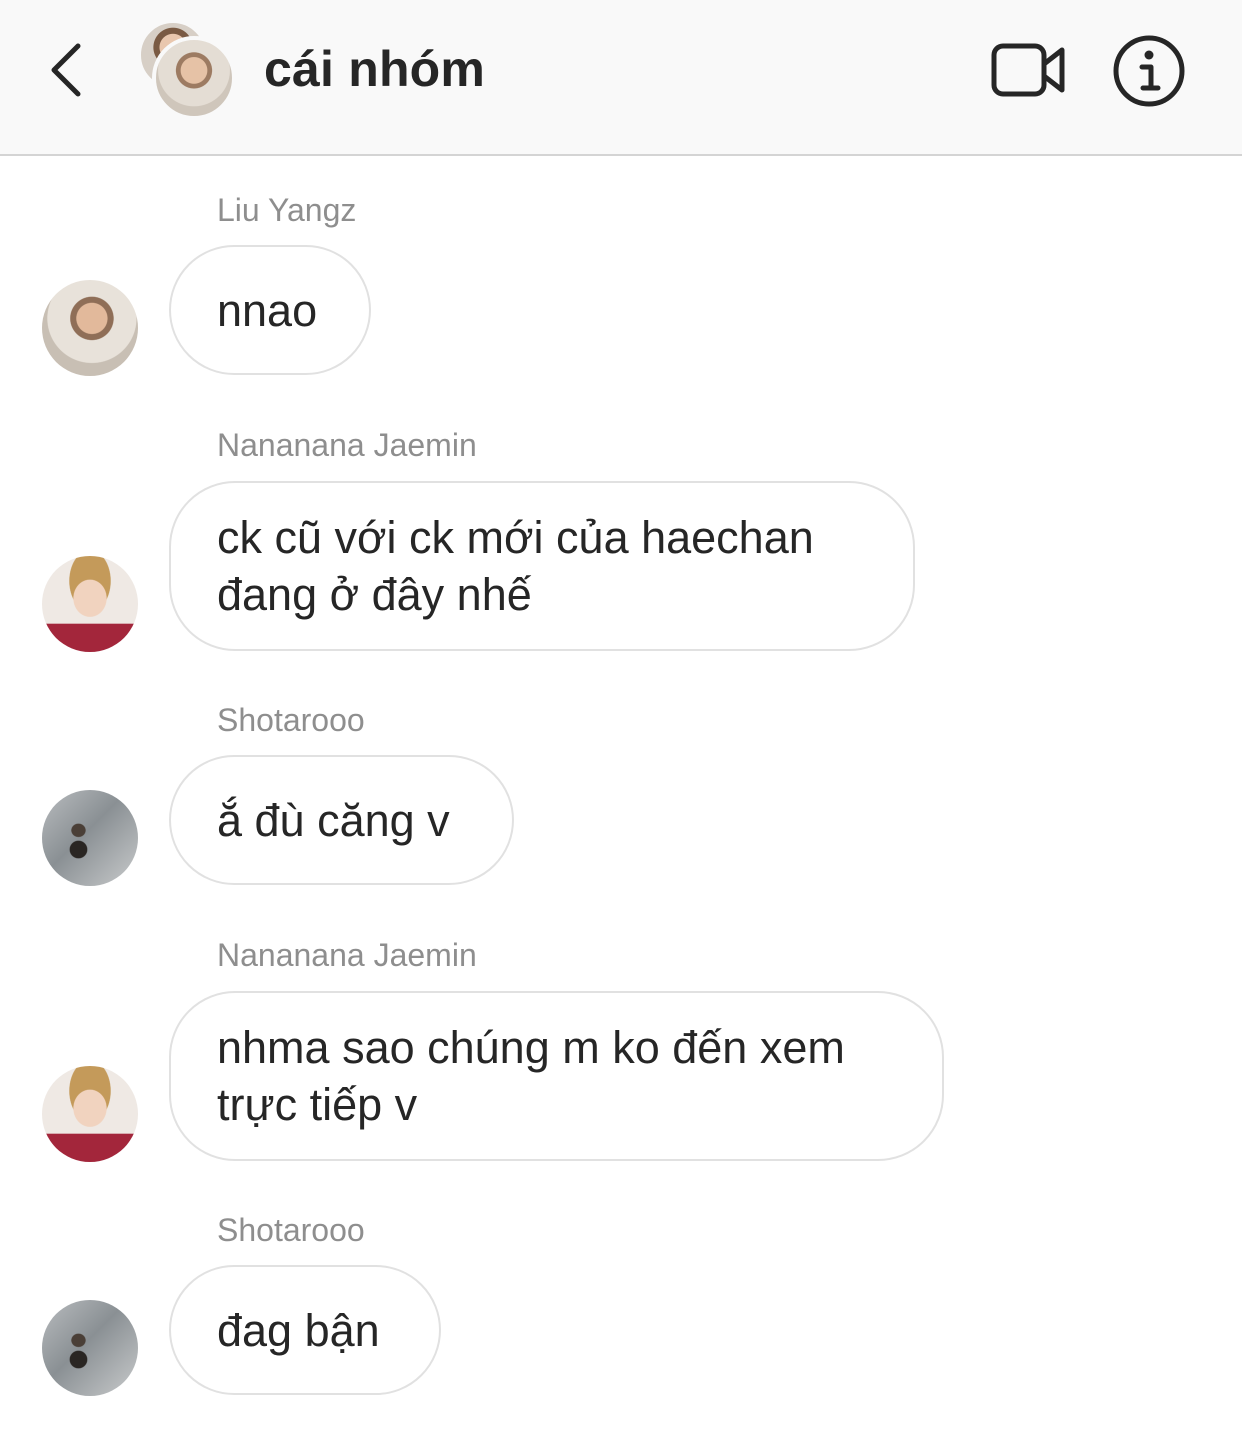 This screenshot has width=1242, height=1439. I want to click on group-avatar, so click(188, 70).